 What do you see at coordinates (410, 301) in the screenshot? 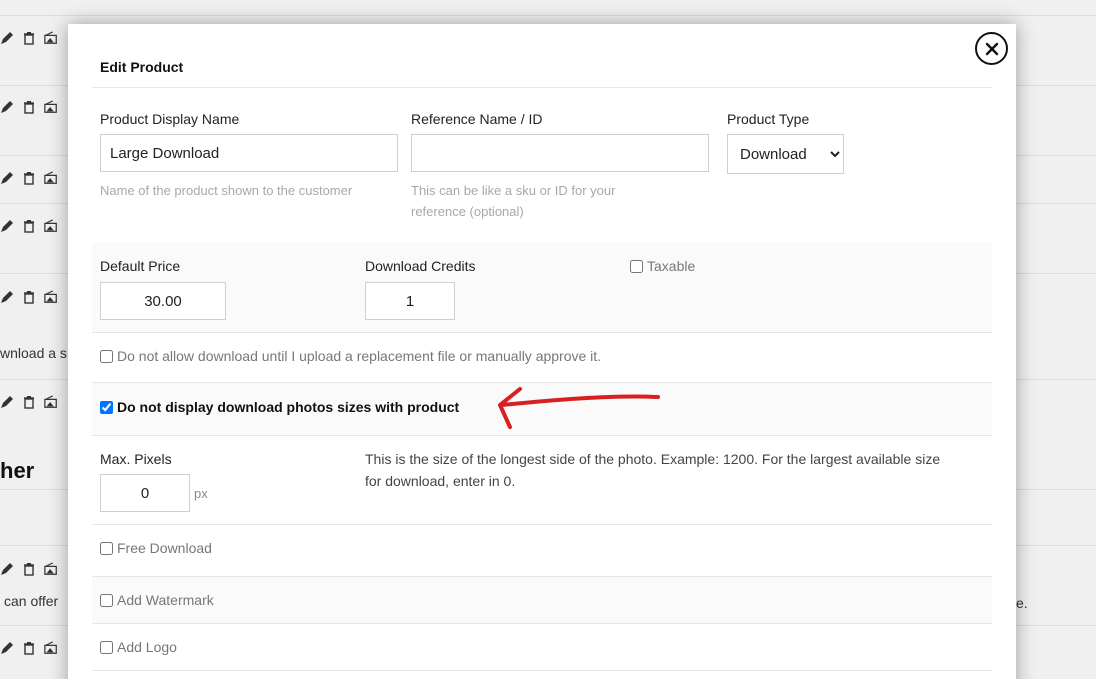
I see `download-credits-input` at bounding box center [410, 301].